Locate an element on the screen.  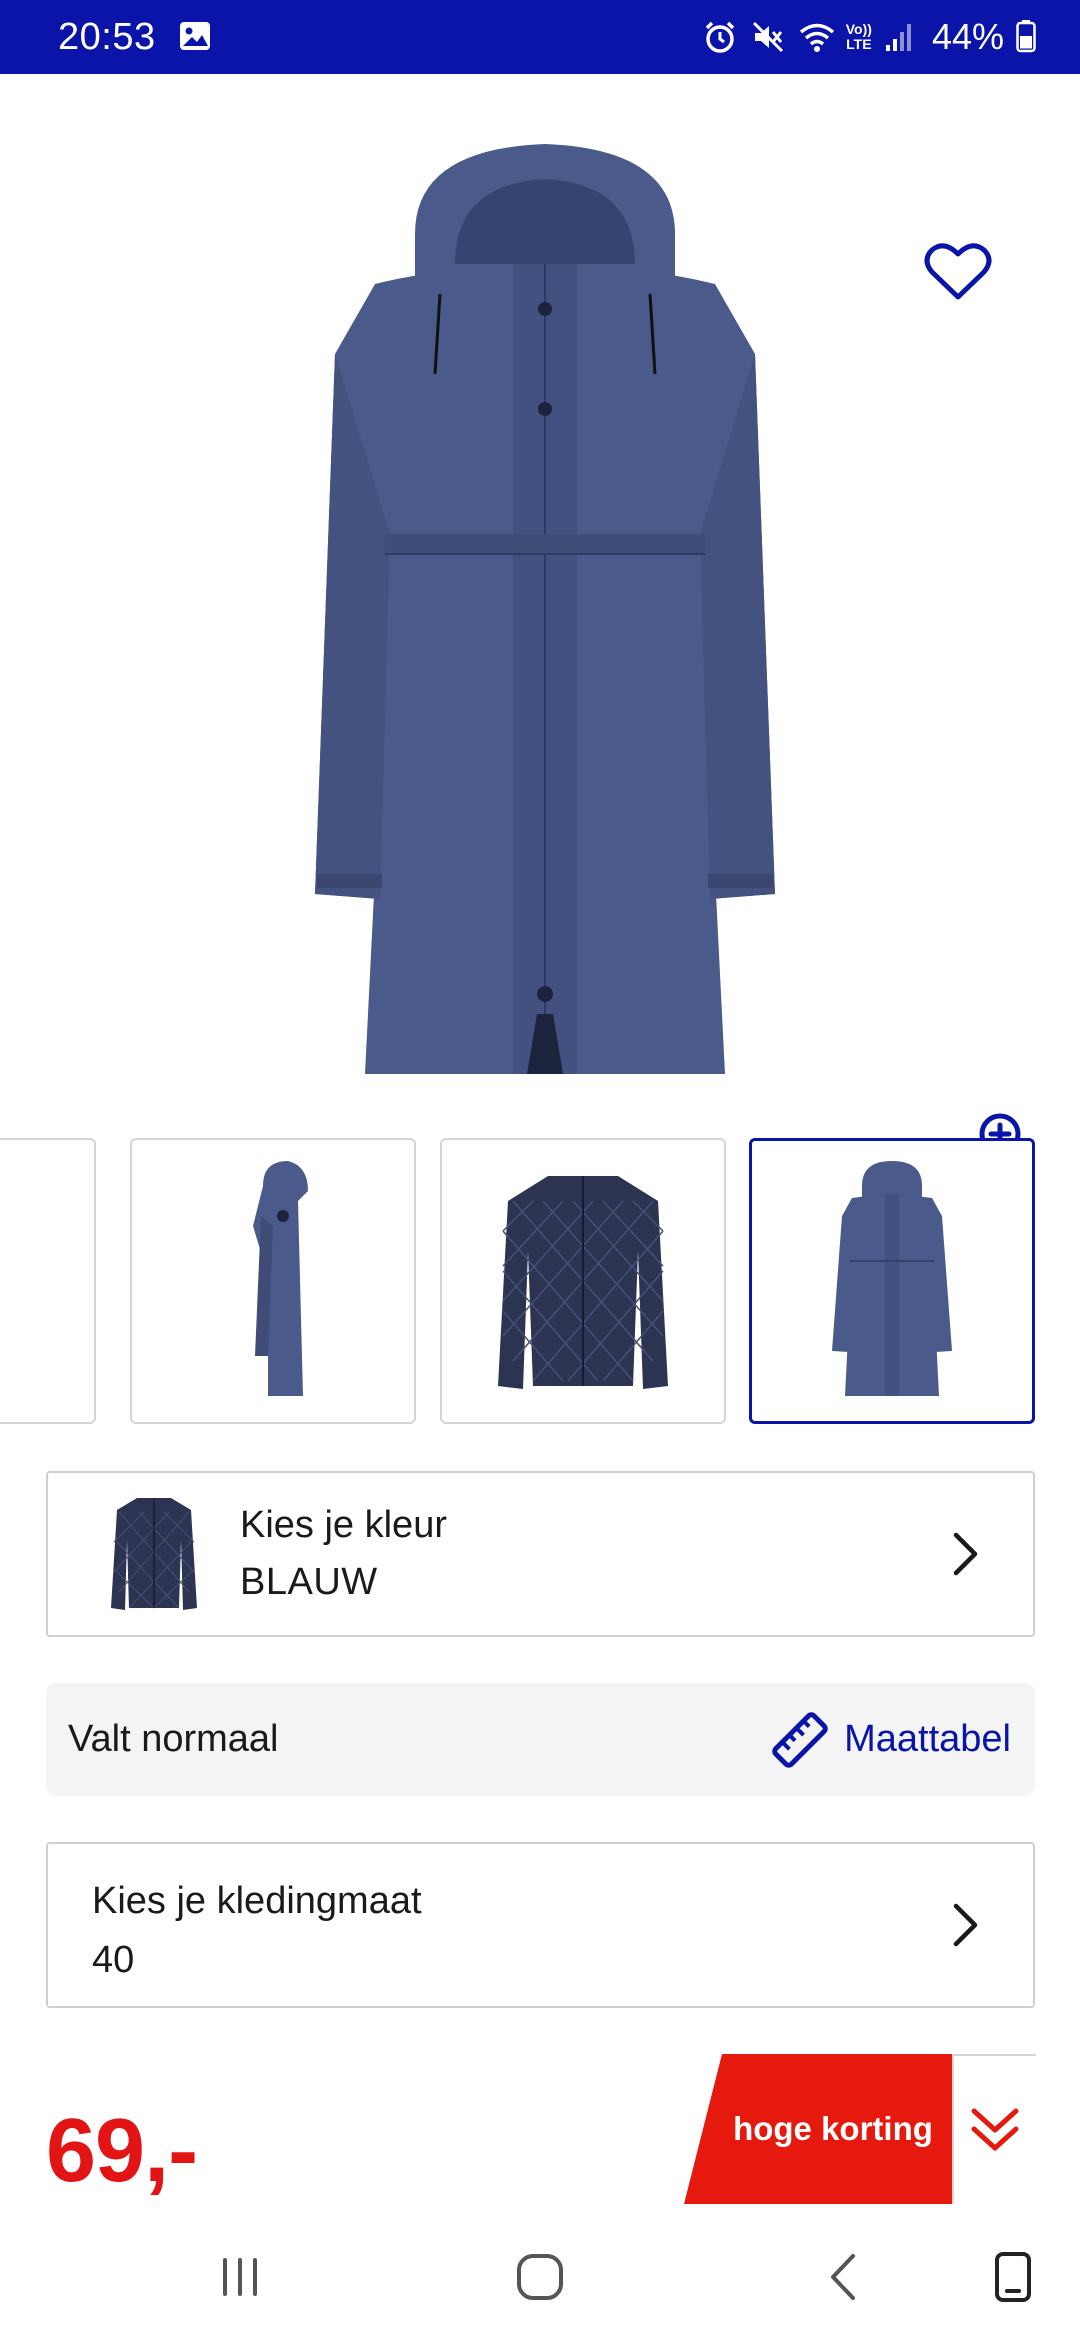
status-right: Vo)) LTE 44% is located at coordinates (870, 37).